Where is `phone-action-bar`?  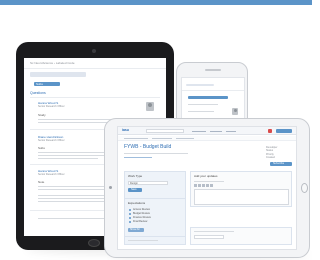
phone-action-bar is located at coordinates (208, 97).